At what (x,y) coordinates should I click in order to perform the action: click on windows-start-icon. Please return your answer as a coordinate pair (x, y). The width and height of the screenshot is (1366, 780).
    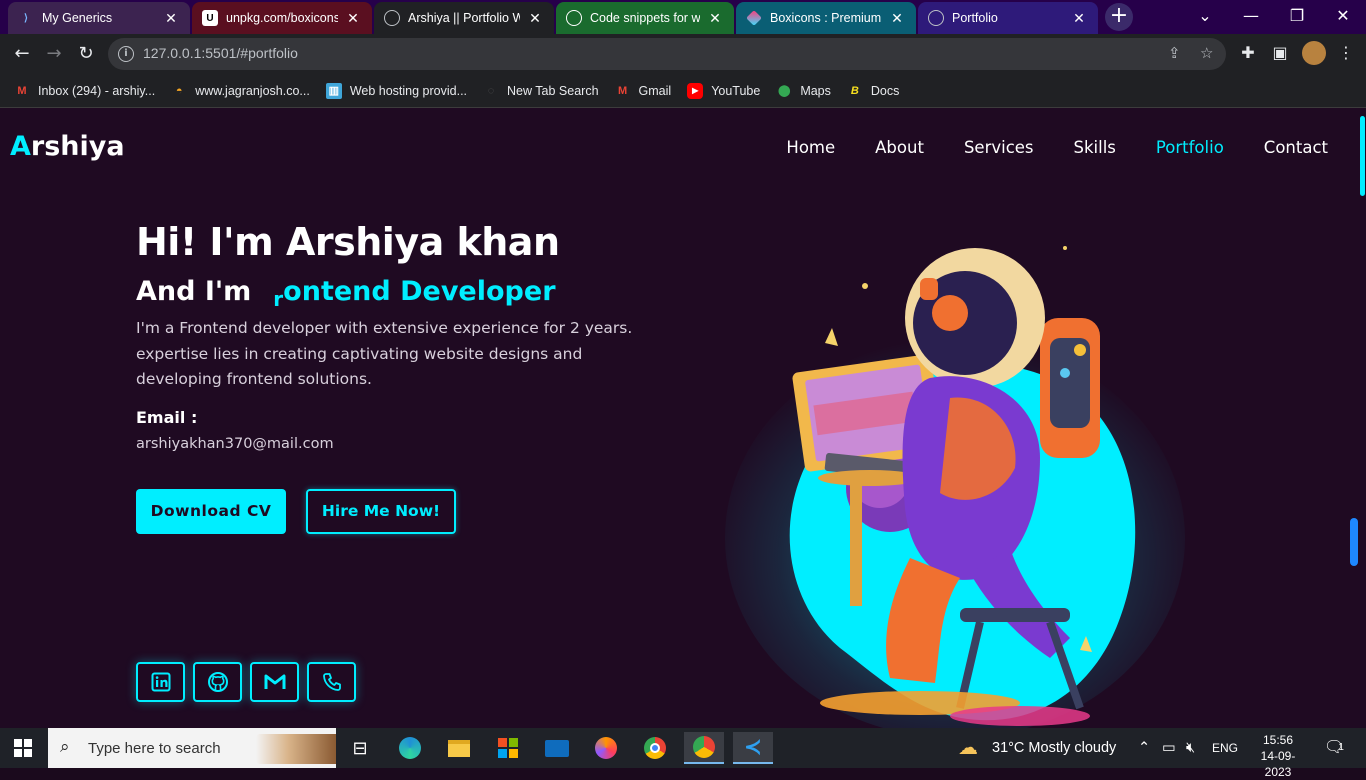
    Looking at the image, I should click on (23, 748).